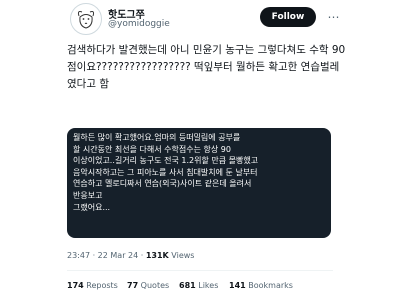  I want to click on reposts-label: Reposts, so click(100, 285).